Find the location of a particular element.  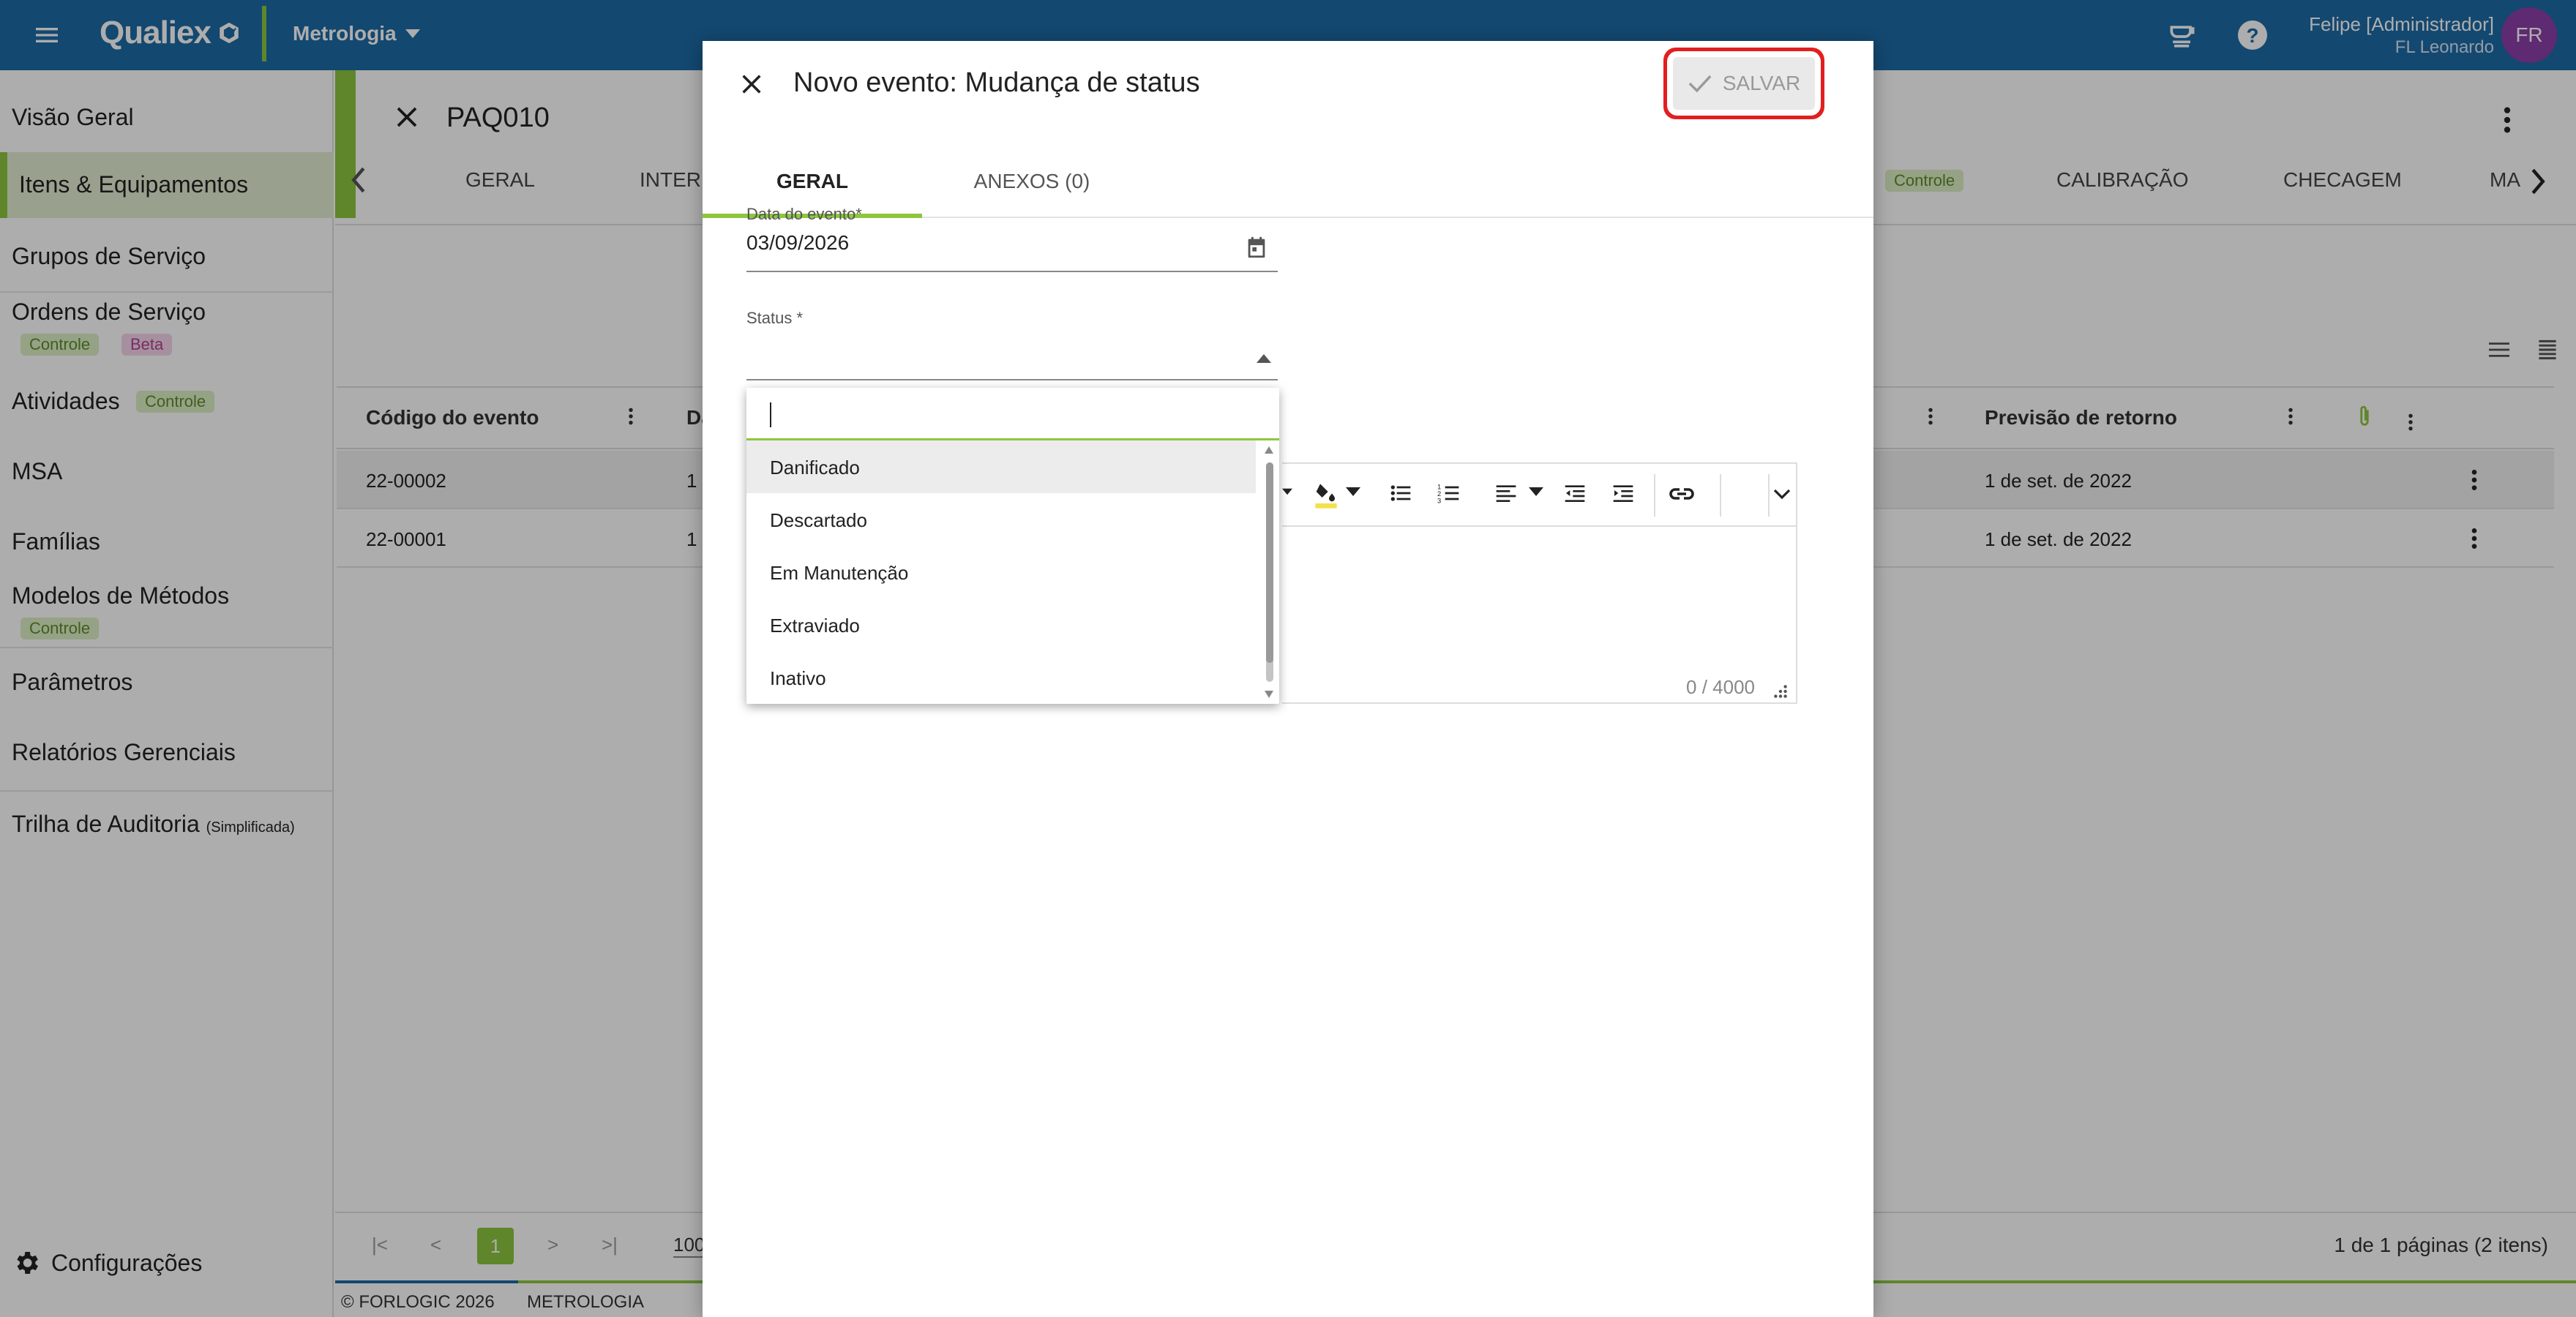

date-field: 03/09/2026 is located at coordinates (797, 243).